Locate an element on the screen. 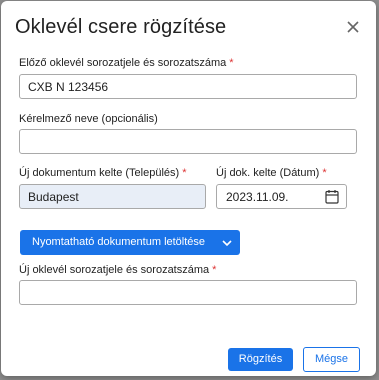 The width and height of the screenshot is (379, 380). new-serial-label: Új oklevél sorozatjele és sorozatszáma * is located at coordinates (118, 270).